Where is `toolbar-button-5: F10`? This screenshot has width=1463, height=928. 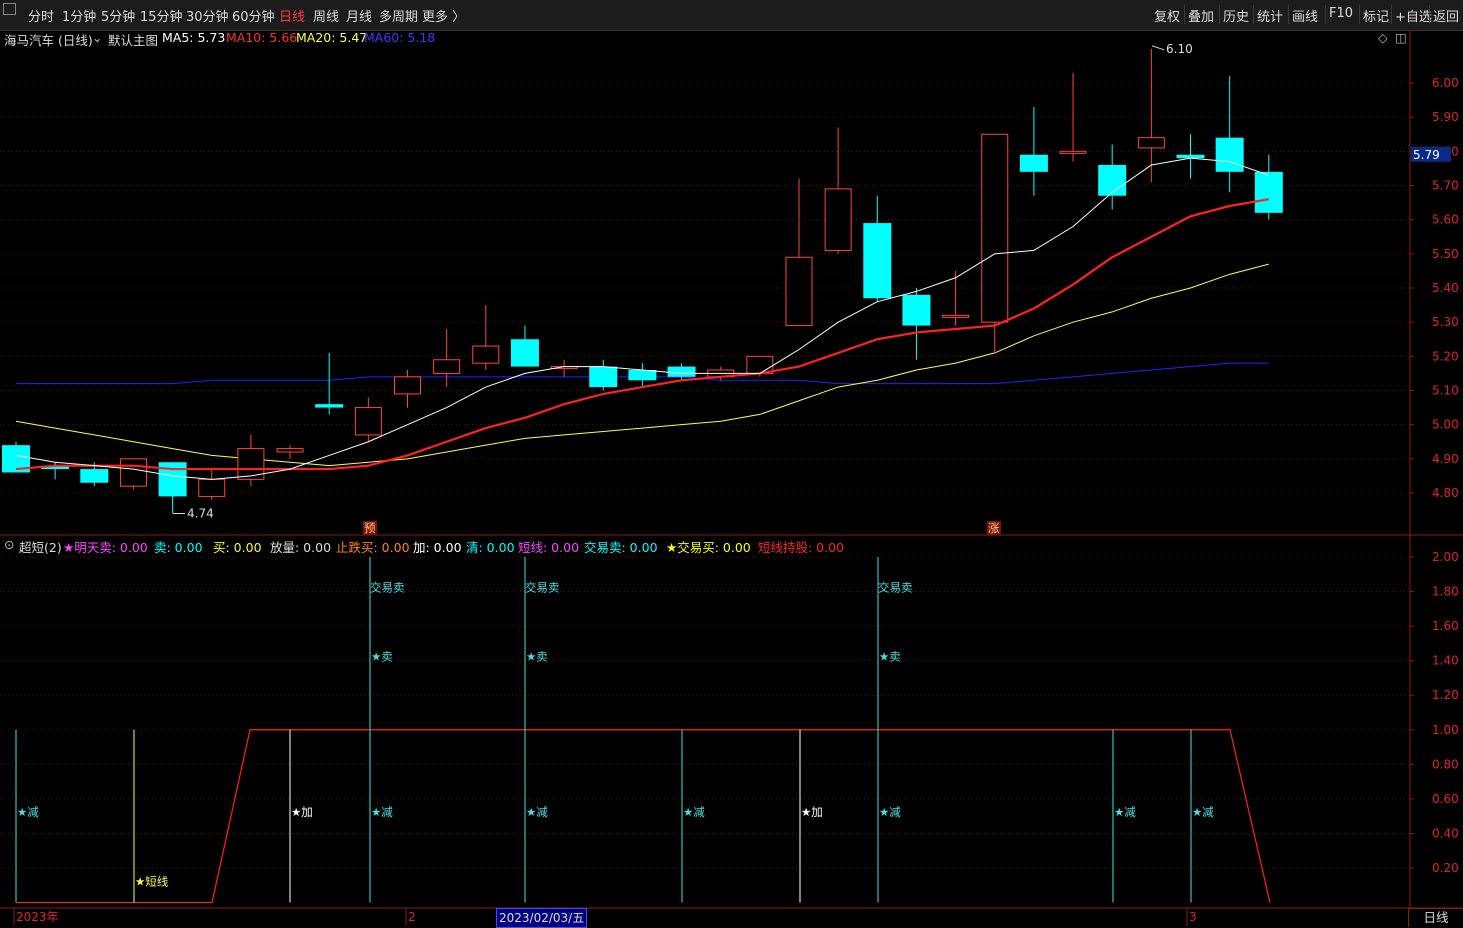 toolbar-button-5: F10 is located at coordinates (1341, 13).